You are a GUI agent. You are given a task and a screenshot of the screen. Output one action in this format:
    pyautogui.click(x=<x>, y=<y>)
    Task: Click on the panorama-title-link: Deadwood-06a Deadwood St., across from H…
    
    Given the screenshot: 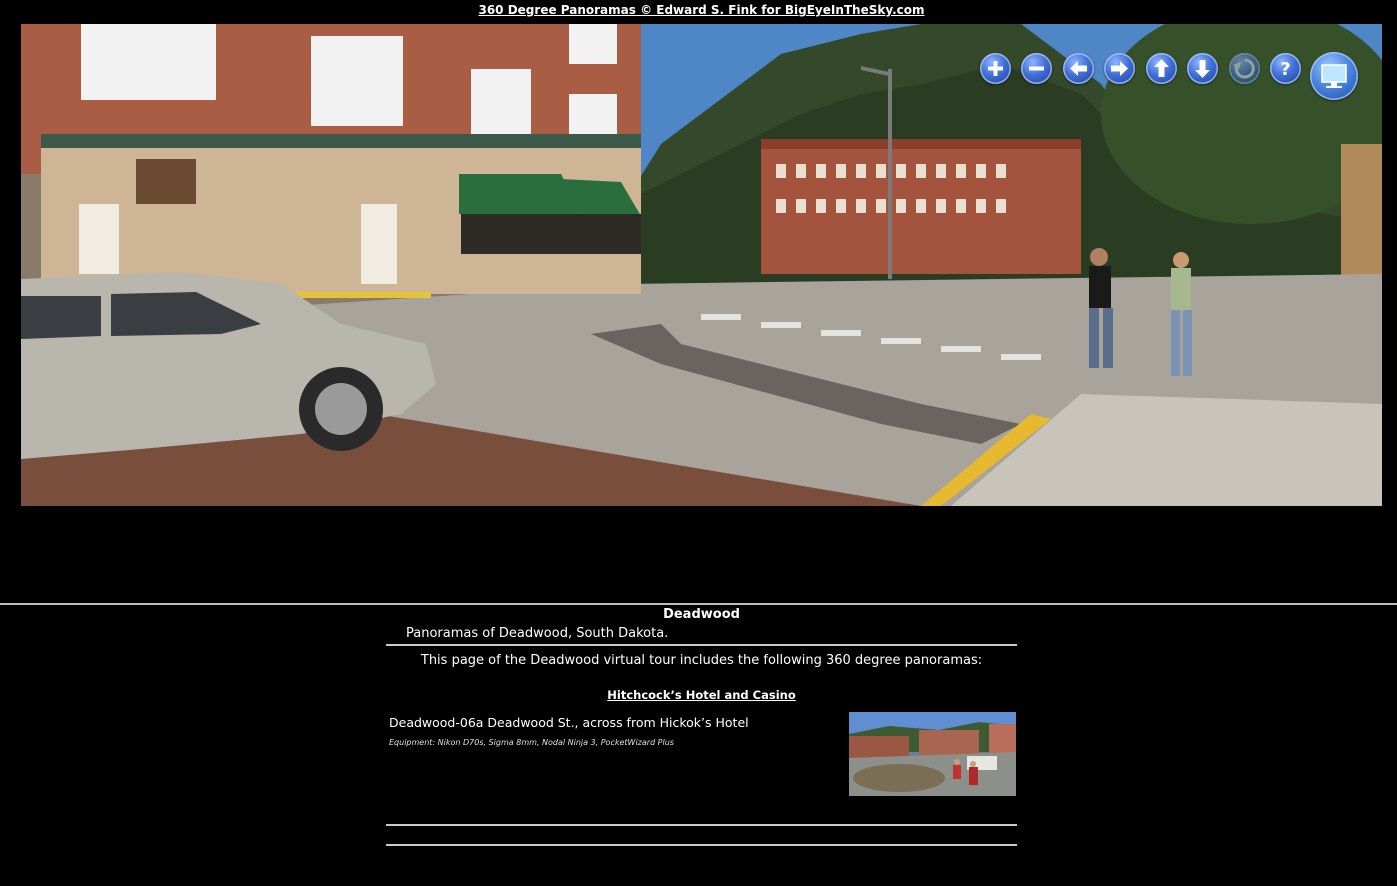 What is the action you would take?
    pyautogui.click(x=569, y=722)
    